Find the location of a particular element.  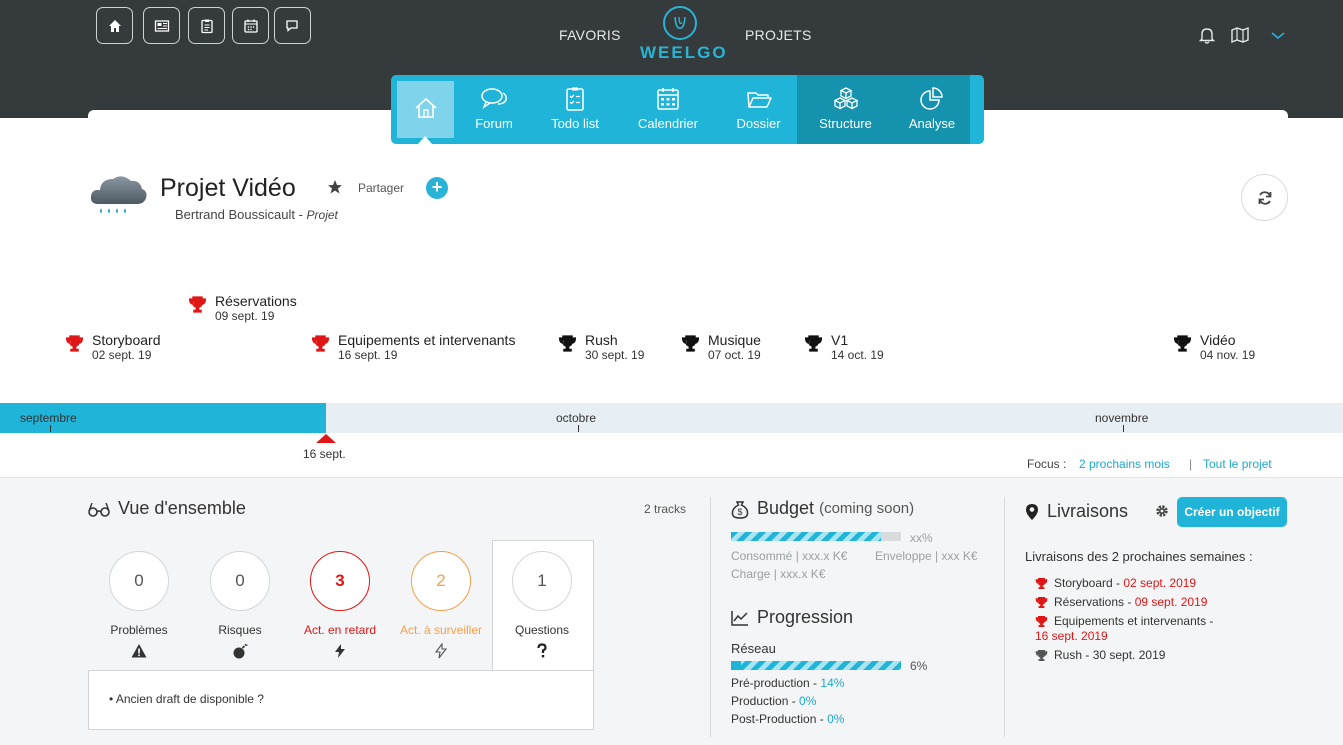

network-bar is located at coordinates (816, 665).